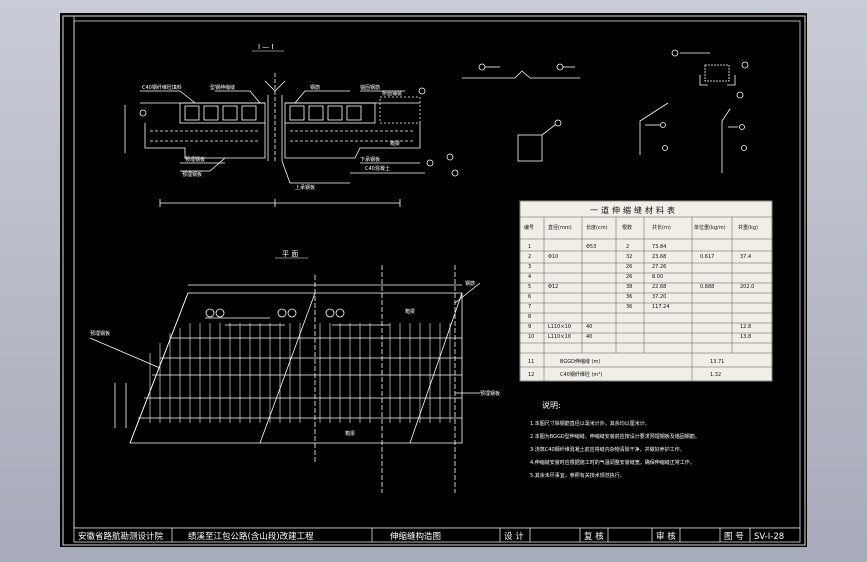 The image size is (867, 562). I want to click on table-header: 共重(kg), so click(748, 227).